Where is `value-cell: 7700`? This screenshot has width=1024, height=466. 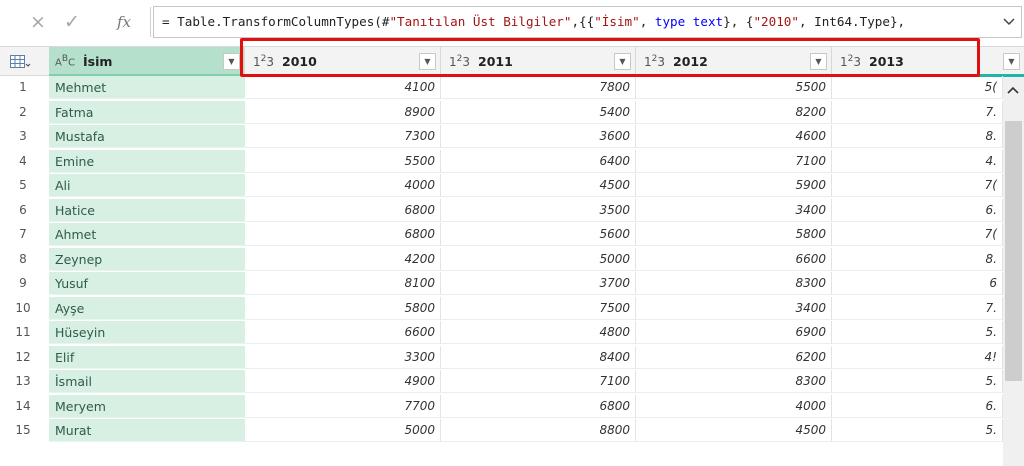
value-cell: 7700 is located at coordinates (343, 406).